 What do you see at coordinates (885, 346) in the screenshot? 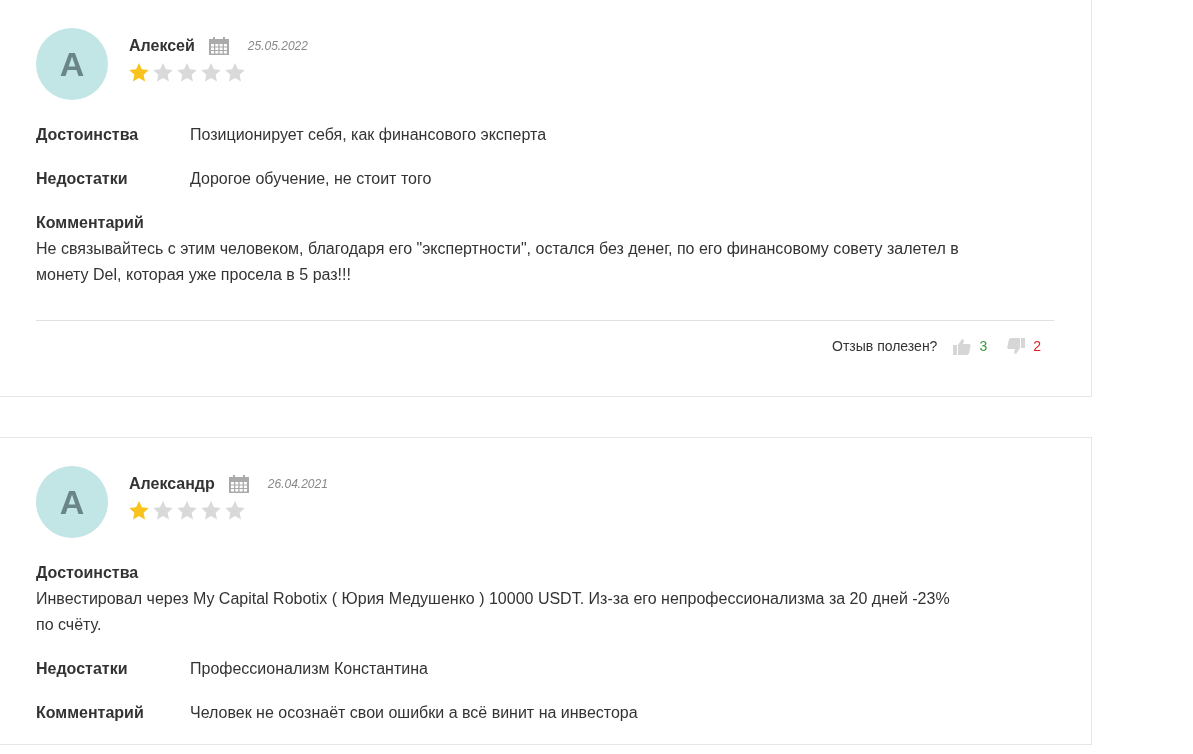
I see `helpful-question: Отзыв полезен?` at bounding box center [885, 346].